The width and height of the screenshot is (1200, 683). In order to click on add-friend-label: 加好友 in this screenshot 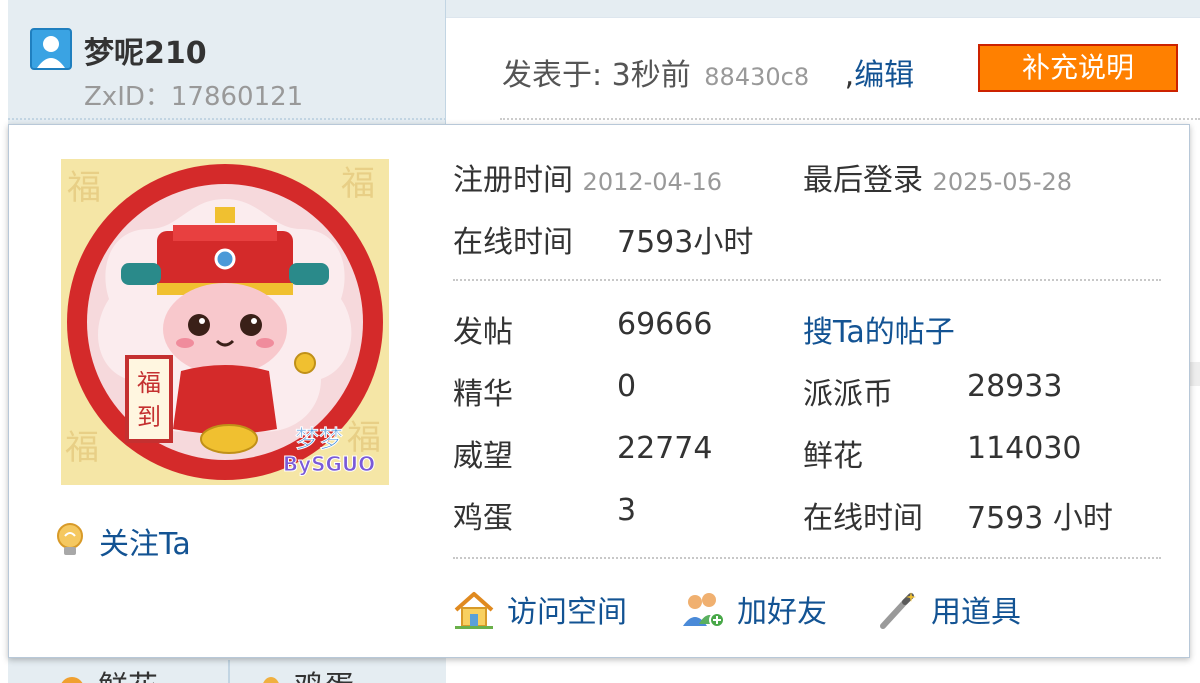, I will do `click(782, 612)`.